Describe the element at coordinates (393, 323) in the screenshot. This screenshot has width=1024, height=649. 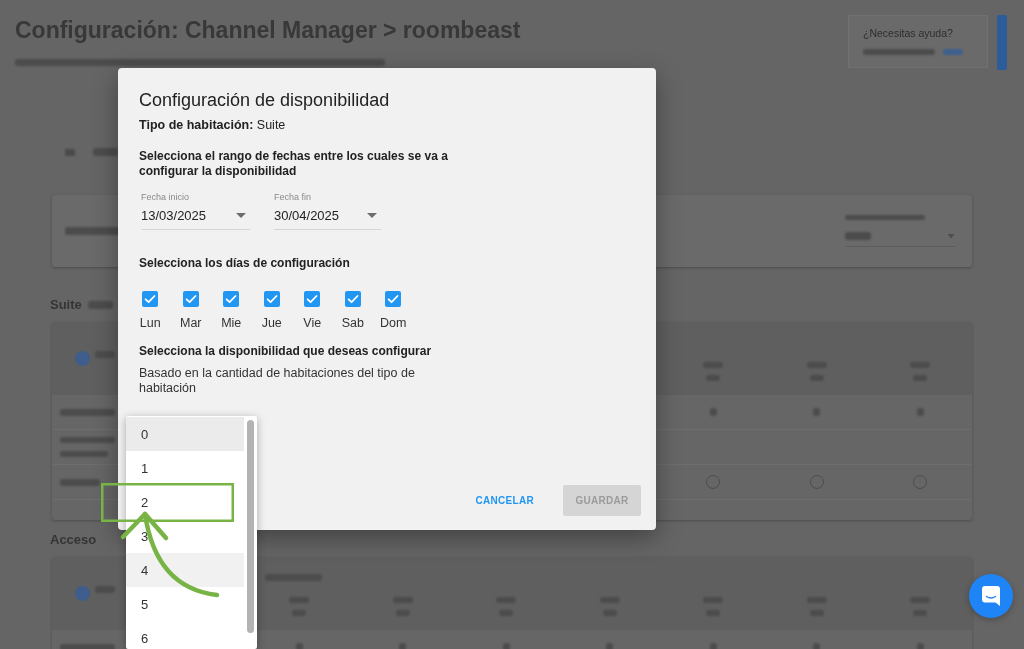
I see `day-label: Dom` at that location.